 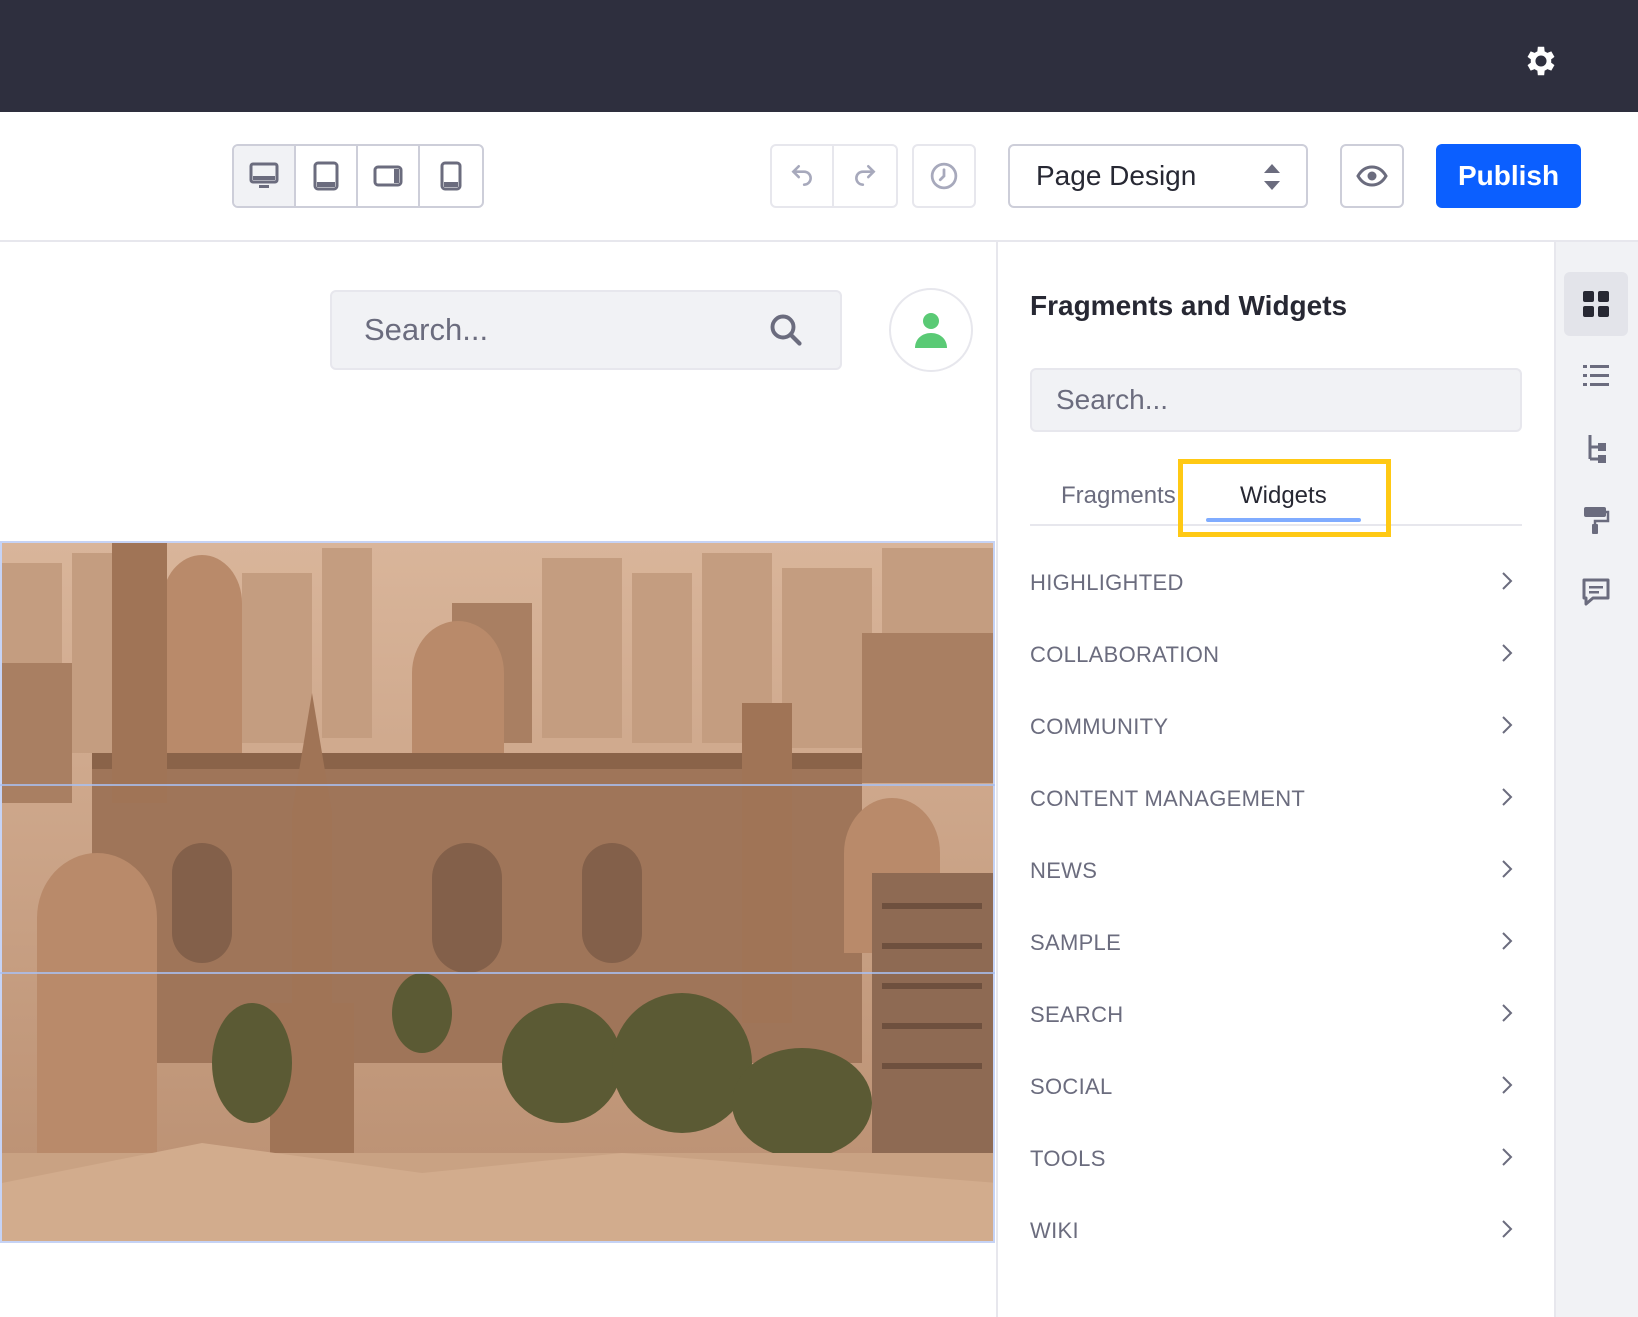 I want to click on category-label: SOCIAL, so click(x=1071, y=1086).